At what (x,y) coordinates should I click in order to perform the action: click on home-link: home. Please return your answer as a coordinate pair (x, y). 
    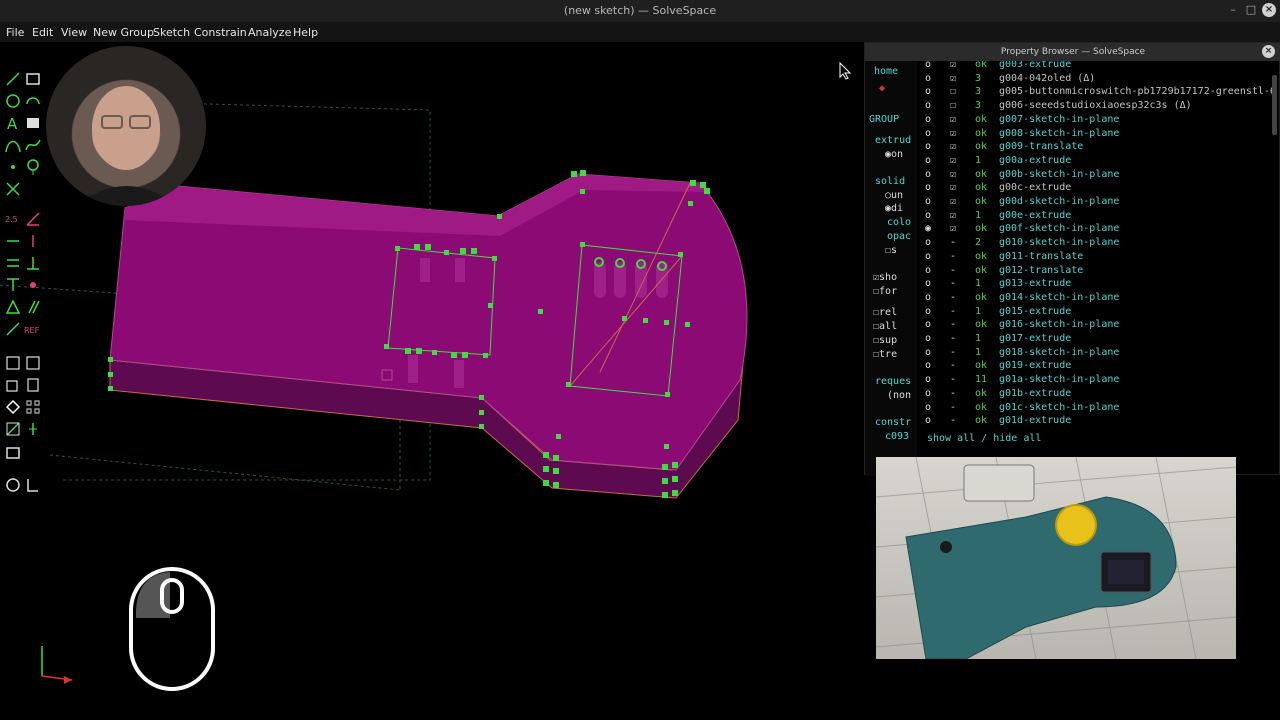
    Looking at the image, I should click on (886, 71).